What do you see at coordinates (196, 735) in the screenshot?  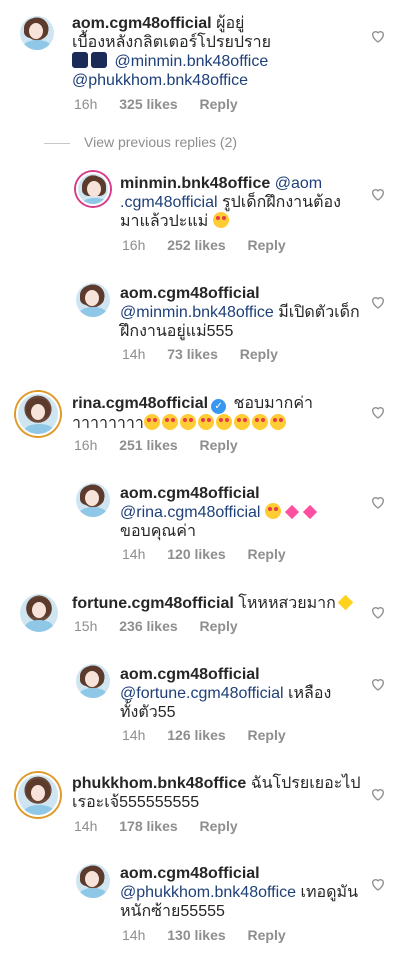 I see `likes-count: 126 likes` at bounding box center [196, 735].